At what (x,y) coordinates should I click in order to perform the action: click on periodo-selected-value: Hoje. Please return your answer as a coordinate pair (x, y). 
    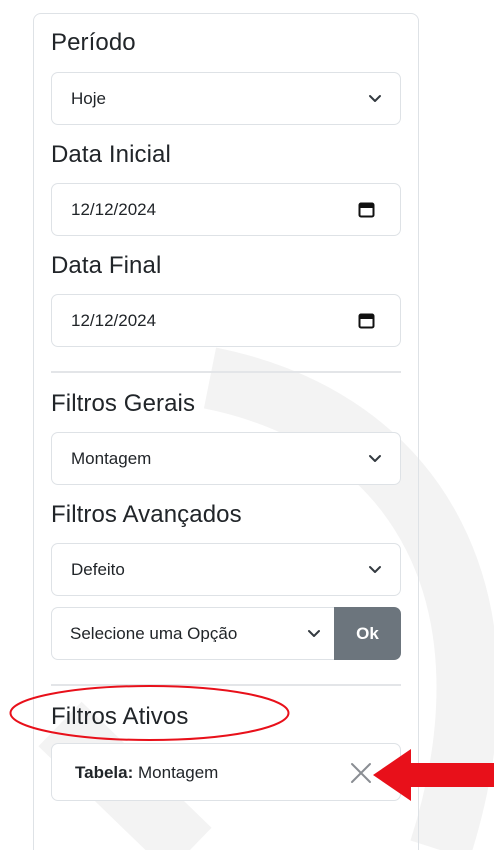
    Looking at the image, I should click on (88, 98).